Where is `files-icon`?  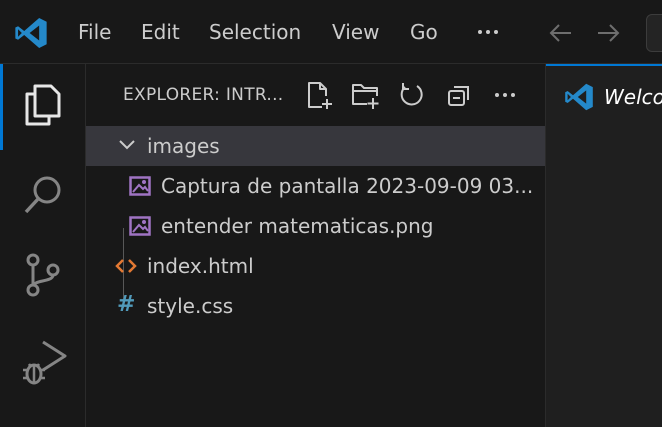 files-icon is located at coordinates (43, 105).